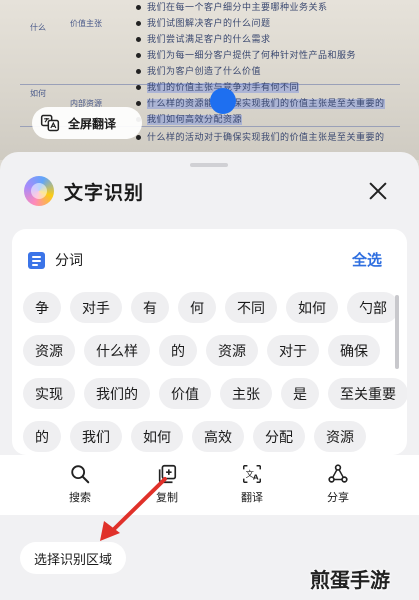  I want to click on page-line: 我们如何高效分配资源, so click(189, 119).